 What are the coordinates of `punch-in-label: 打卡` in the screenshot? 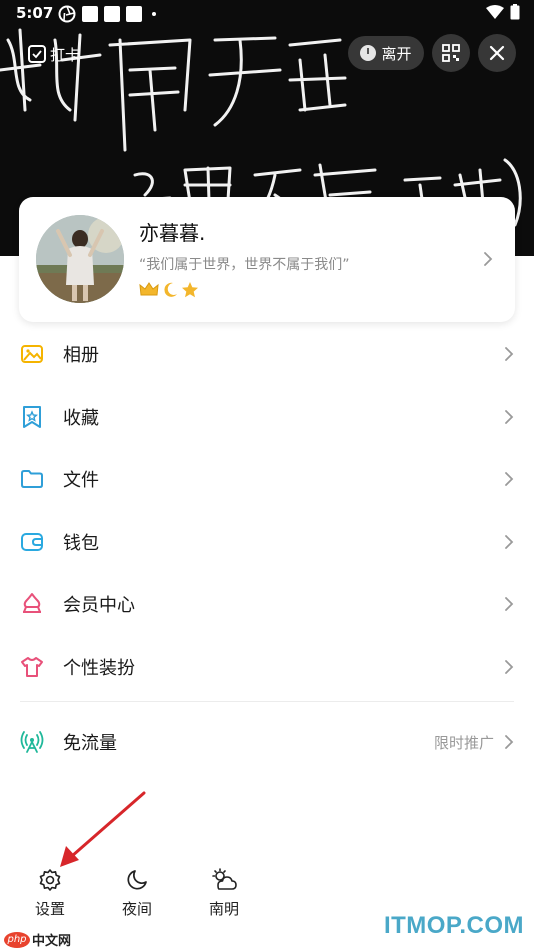 It's located at (65, 54).